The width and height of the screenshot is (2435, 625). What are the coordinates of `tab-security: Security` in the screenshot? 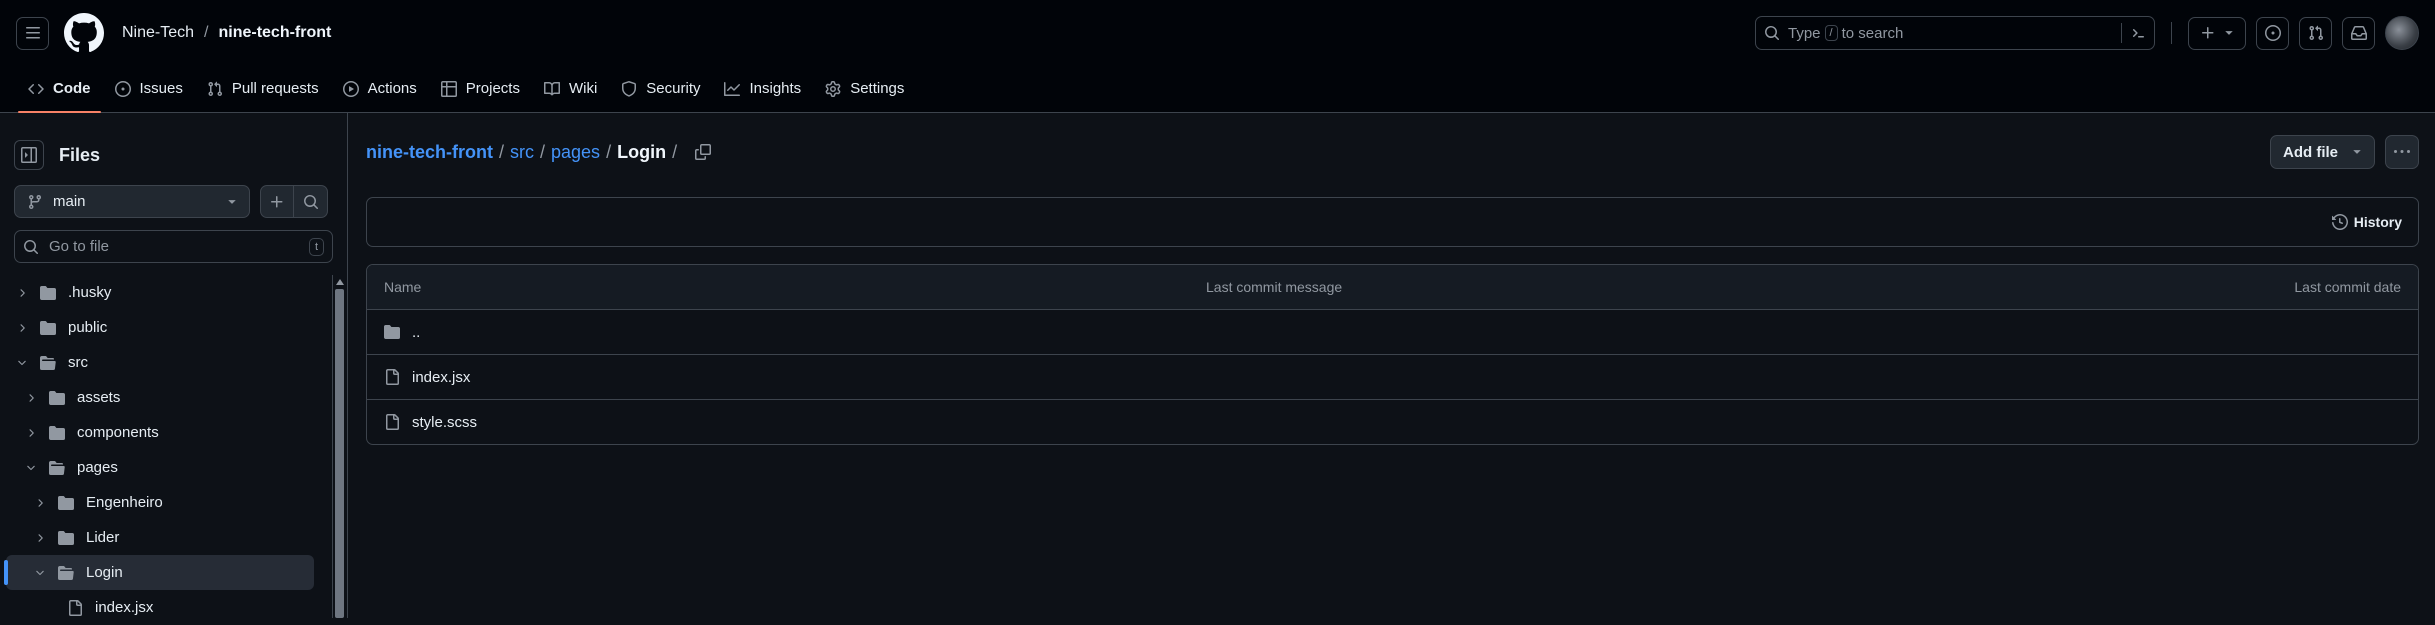 It's located at (660, 88).